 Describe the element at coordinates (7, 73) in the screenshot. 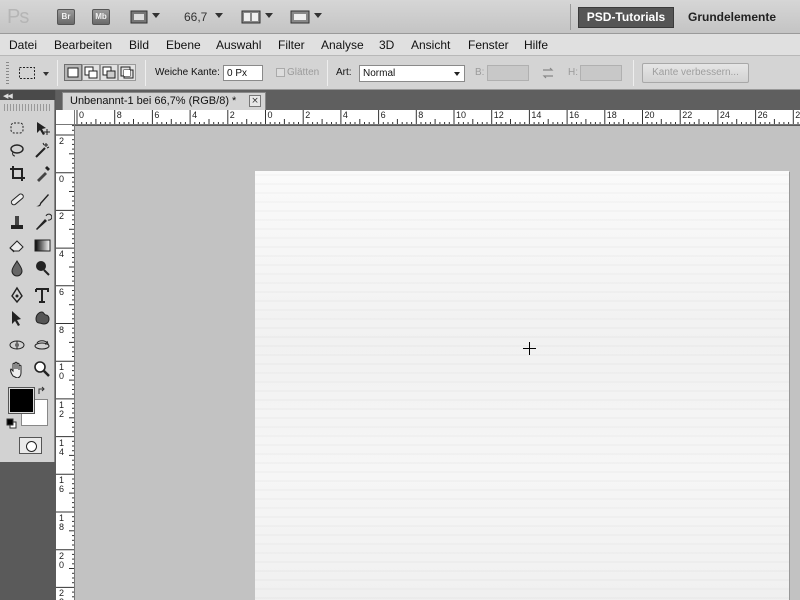

I see `options-grip` at that location.